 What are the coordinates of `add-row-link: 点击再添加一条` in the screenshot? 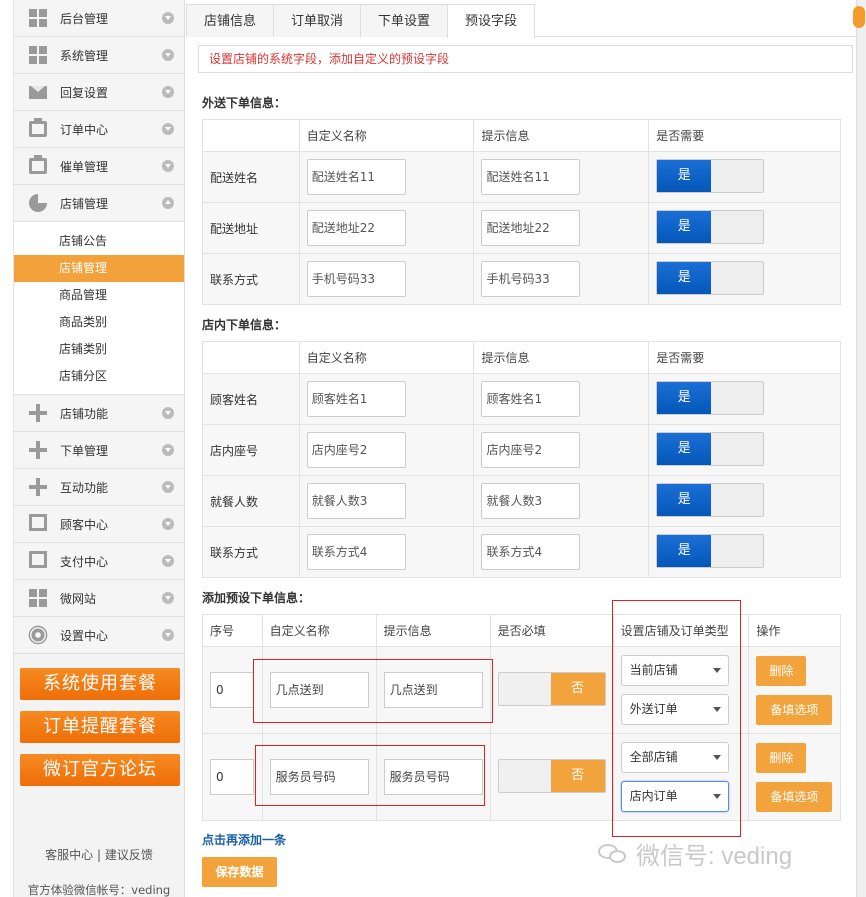 It's located at (244, 839).